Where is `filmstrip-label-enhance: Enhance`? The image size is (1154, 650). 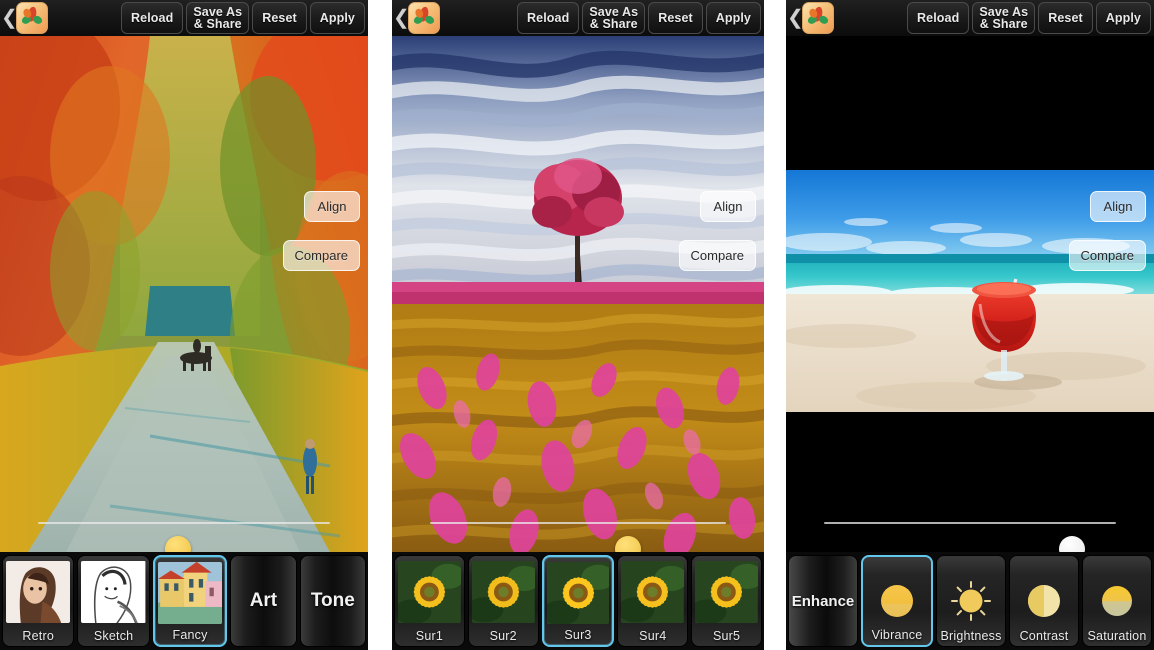
filmstrip-label-enhance: Enhance is located at coordinates (823, 601).